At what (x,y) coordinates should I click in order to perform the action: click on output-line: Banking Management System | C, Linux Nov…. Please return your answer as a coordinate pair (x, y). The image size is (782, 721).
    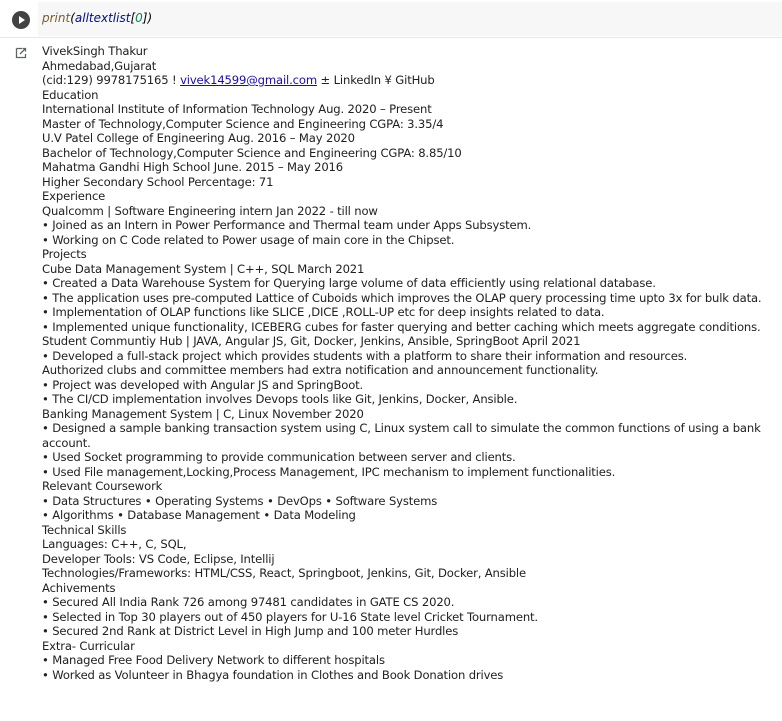
    Looking at the image, I should click on (203, 413).